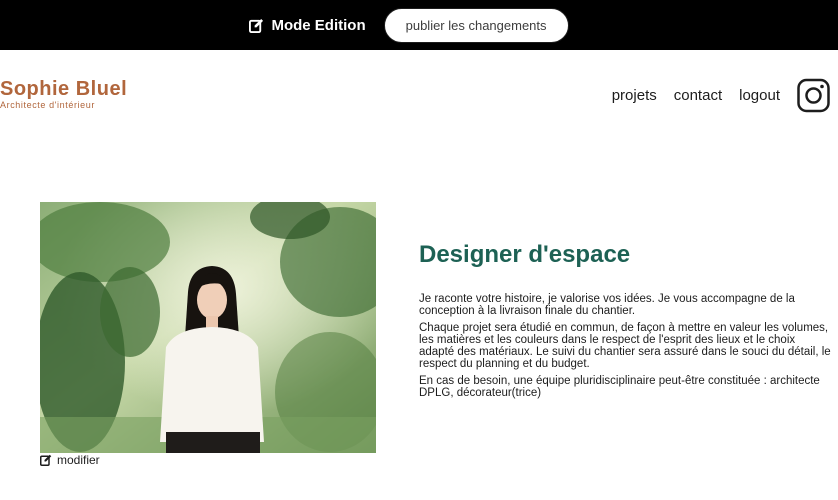 This screenshot has width=838, height=500. I want to click on mode-edition-label: Mode Edition, so click(318, 25).